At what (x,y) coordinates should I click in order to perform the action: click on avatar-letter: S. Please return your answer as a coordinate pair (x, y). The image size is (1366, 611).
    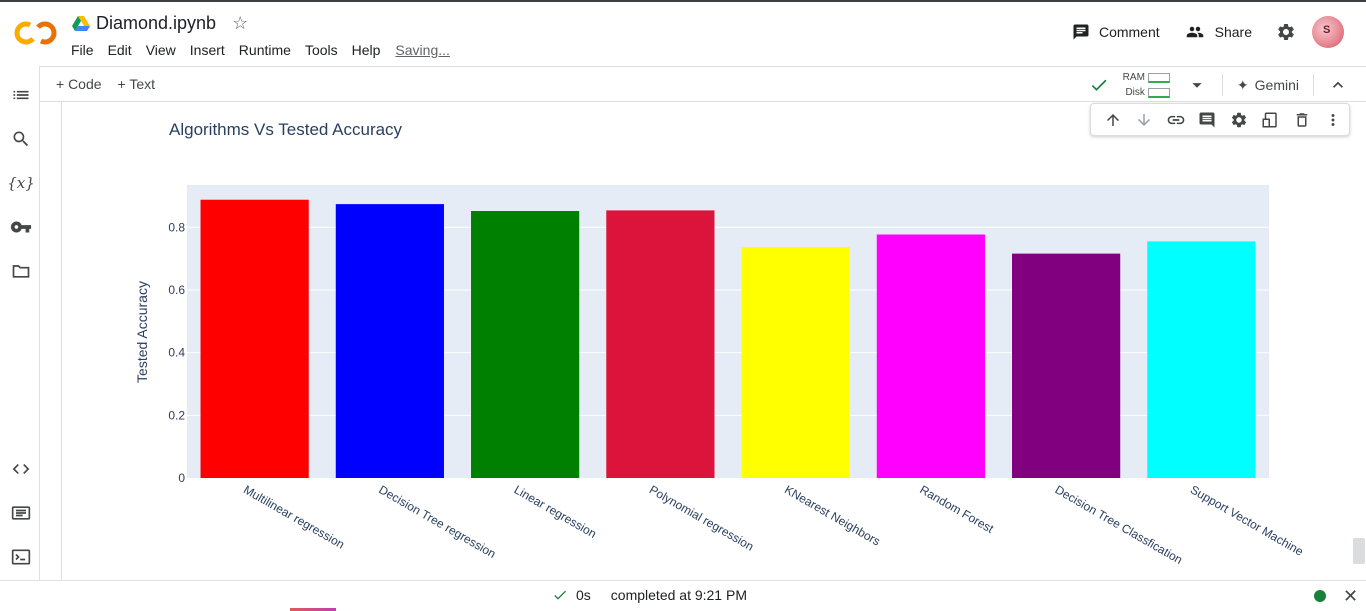
    Looking at the image, I should click on (1327, 30).